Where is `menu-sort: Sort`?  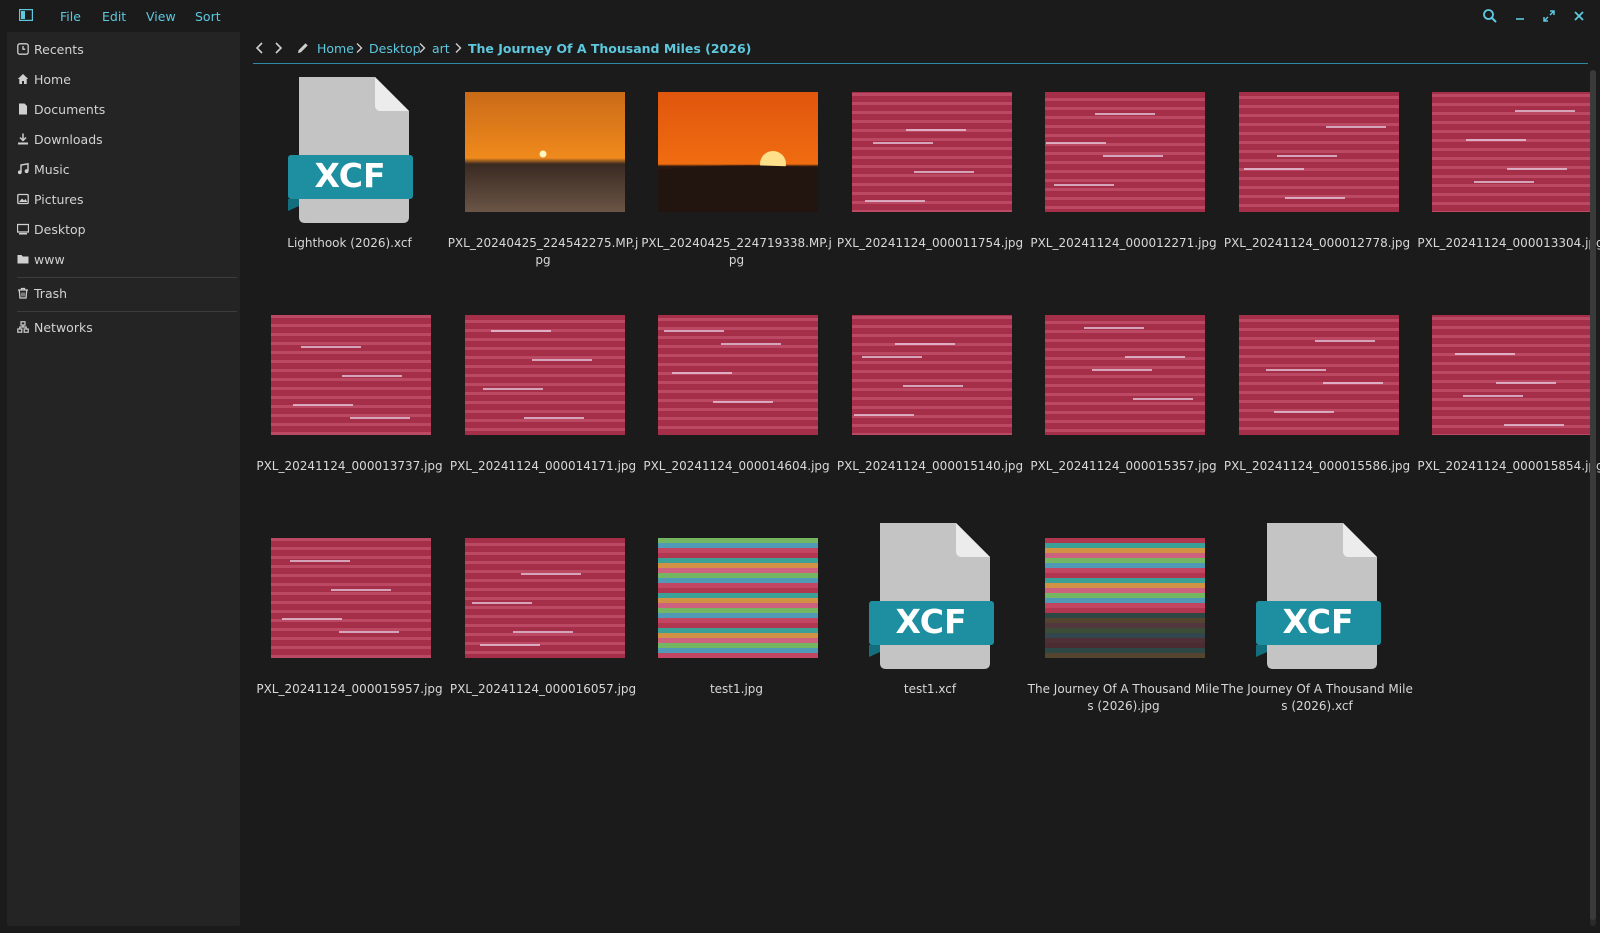 menu-sort: Sort is located at coordinates (208, 16).